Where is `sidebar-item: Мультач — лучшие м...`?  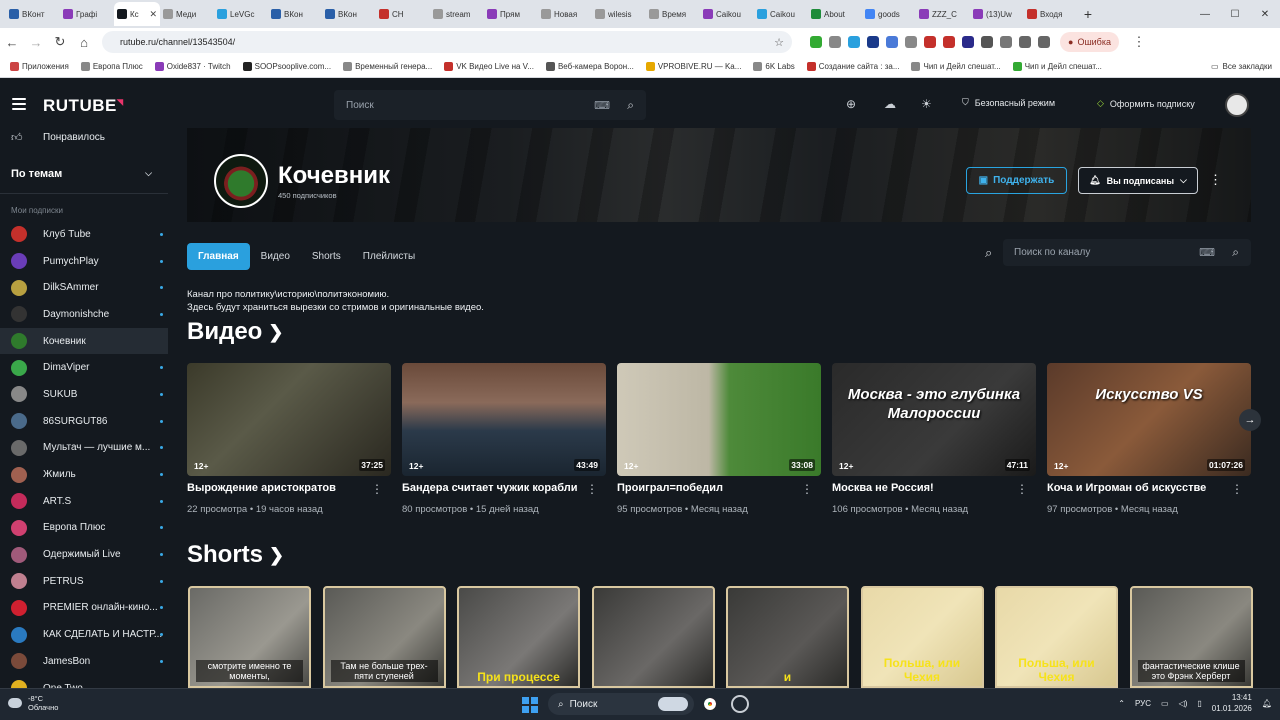
sidebar-item: Мультач — лучшие м... is located at coordinates (84, 448).